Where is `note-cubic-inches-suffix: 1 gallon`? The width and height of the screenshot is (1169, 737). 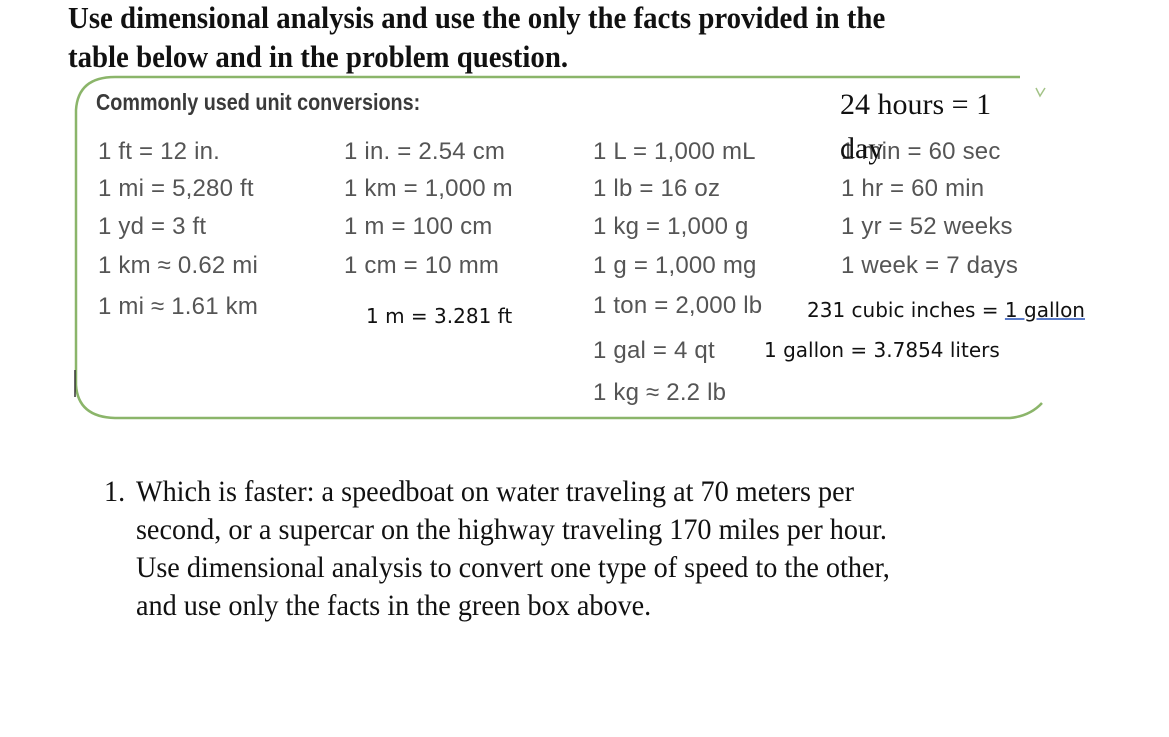 note-cubic-inches-suffix: 1 gallon is located at coordinates (1044, 310).